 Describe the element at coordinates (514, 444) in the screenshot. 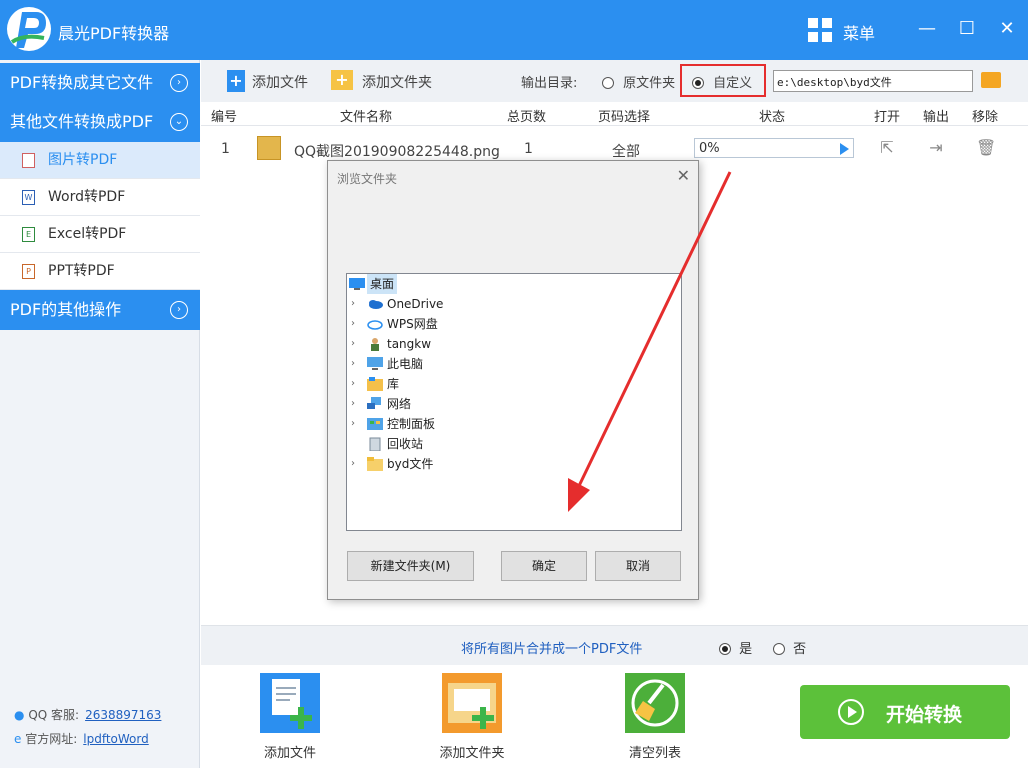

I see `tree-node-recycle-bin: 回收站` at that location.